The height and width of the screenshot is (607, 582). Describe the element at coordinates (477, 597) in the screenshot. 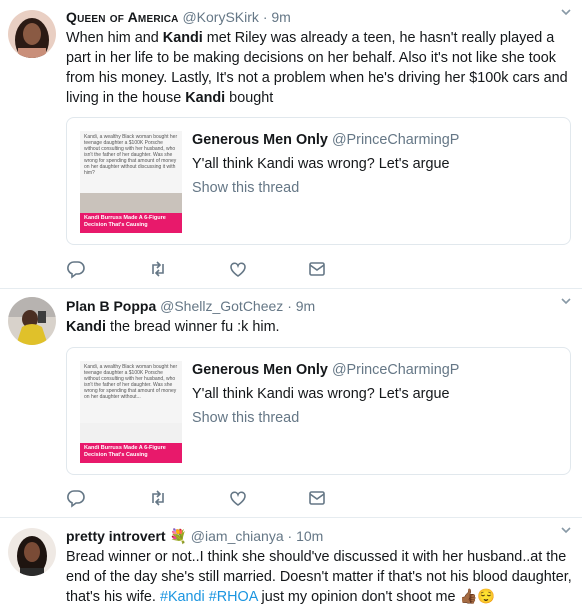

I see `emoji: 👍🏾😌` at that location.